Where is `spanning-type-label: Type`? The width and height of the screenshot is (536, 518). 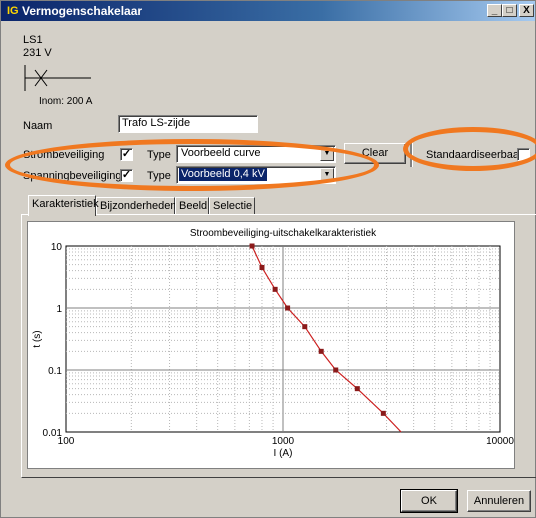
spanning-type-label: Type is located at coordinates (159, 176).